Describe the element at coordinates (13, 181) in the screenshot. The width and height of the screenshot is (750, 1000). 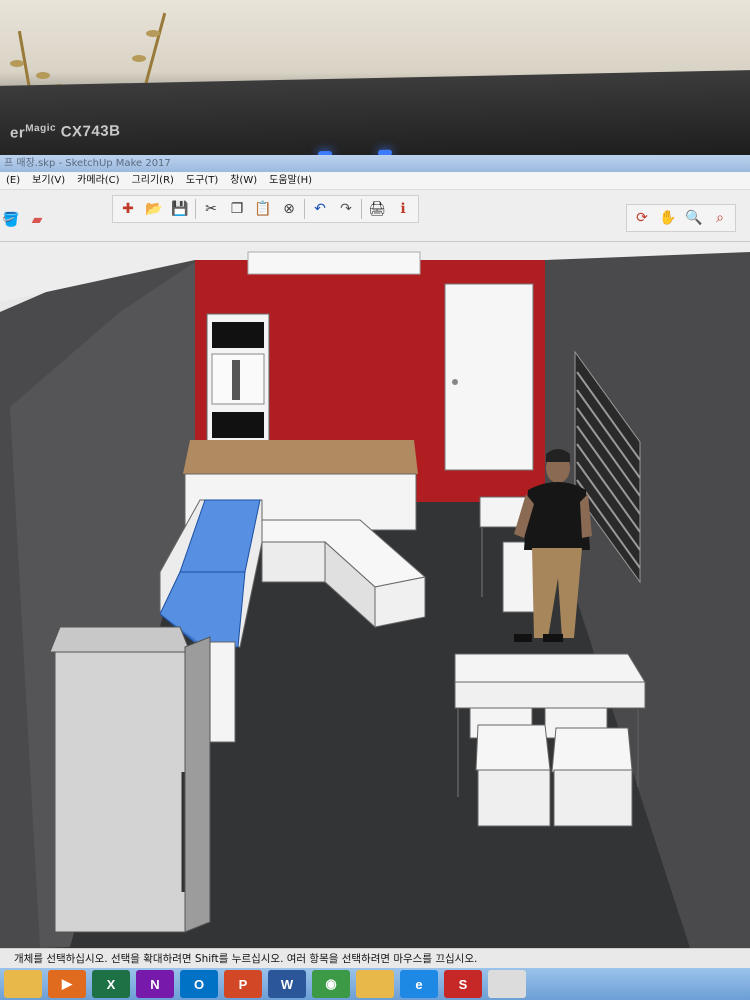
I see `menu-item: (E)` at that location.